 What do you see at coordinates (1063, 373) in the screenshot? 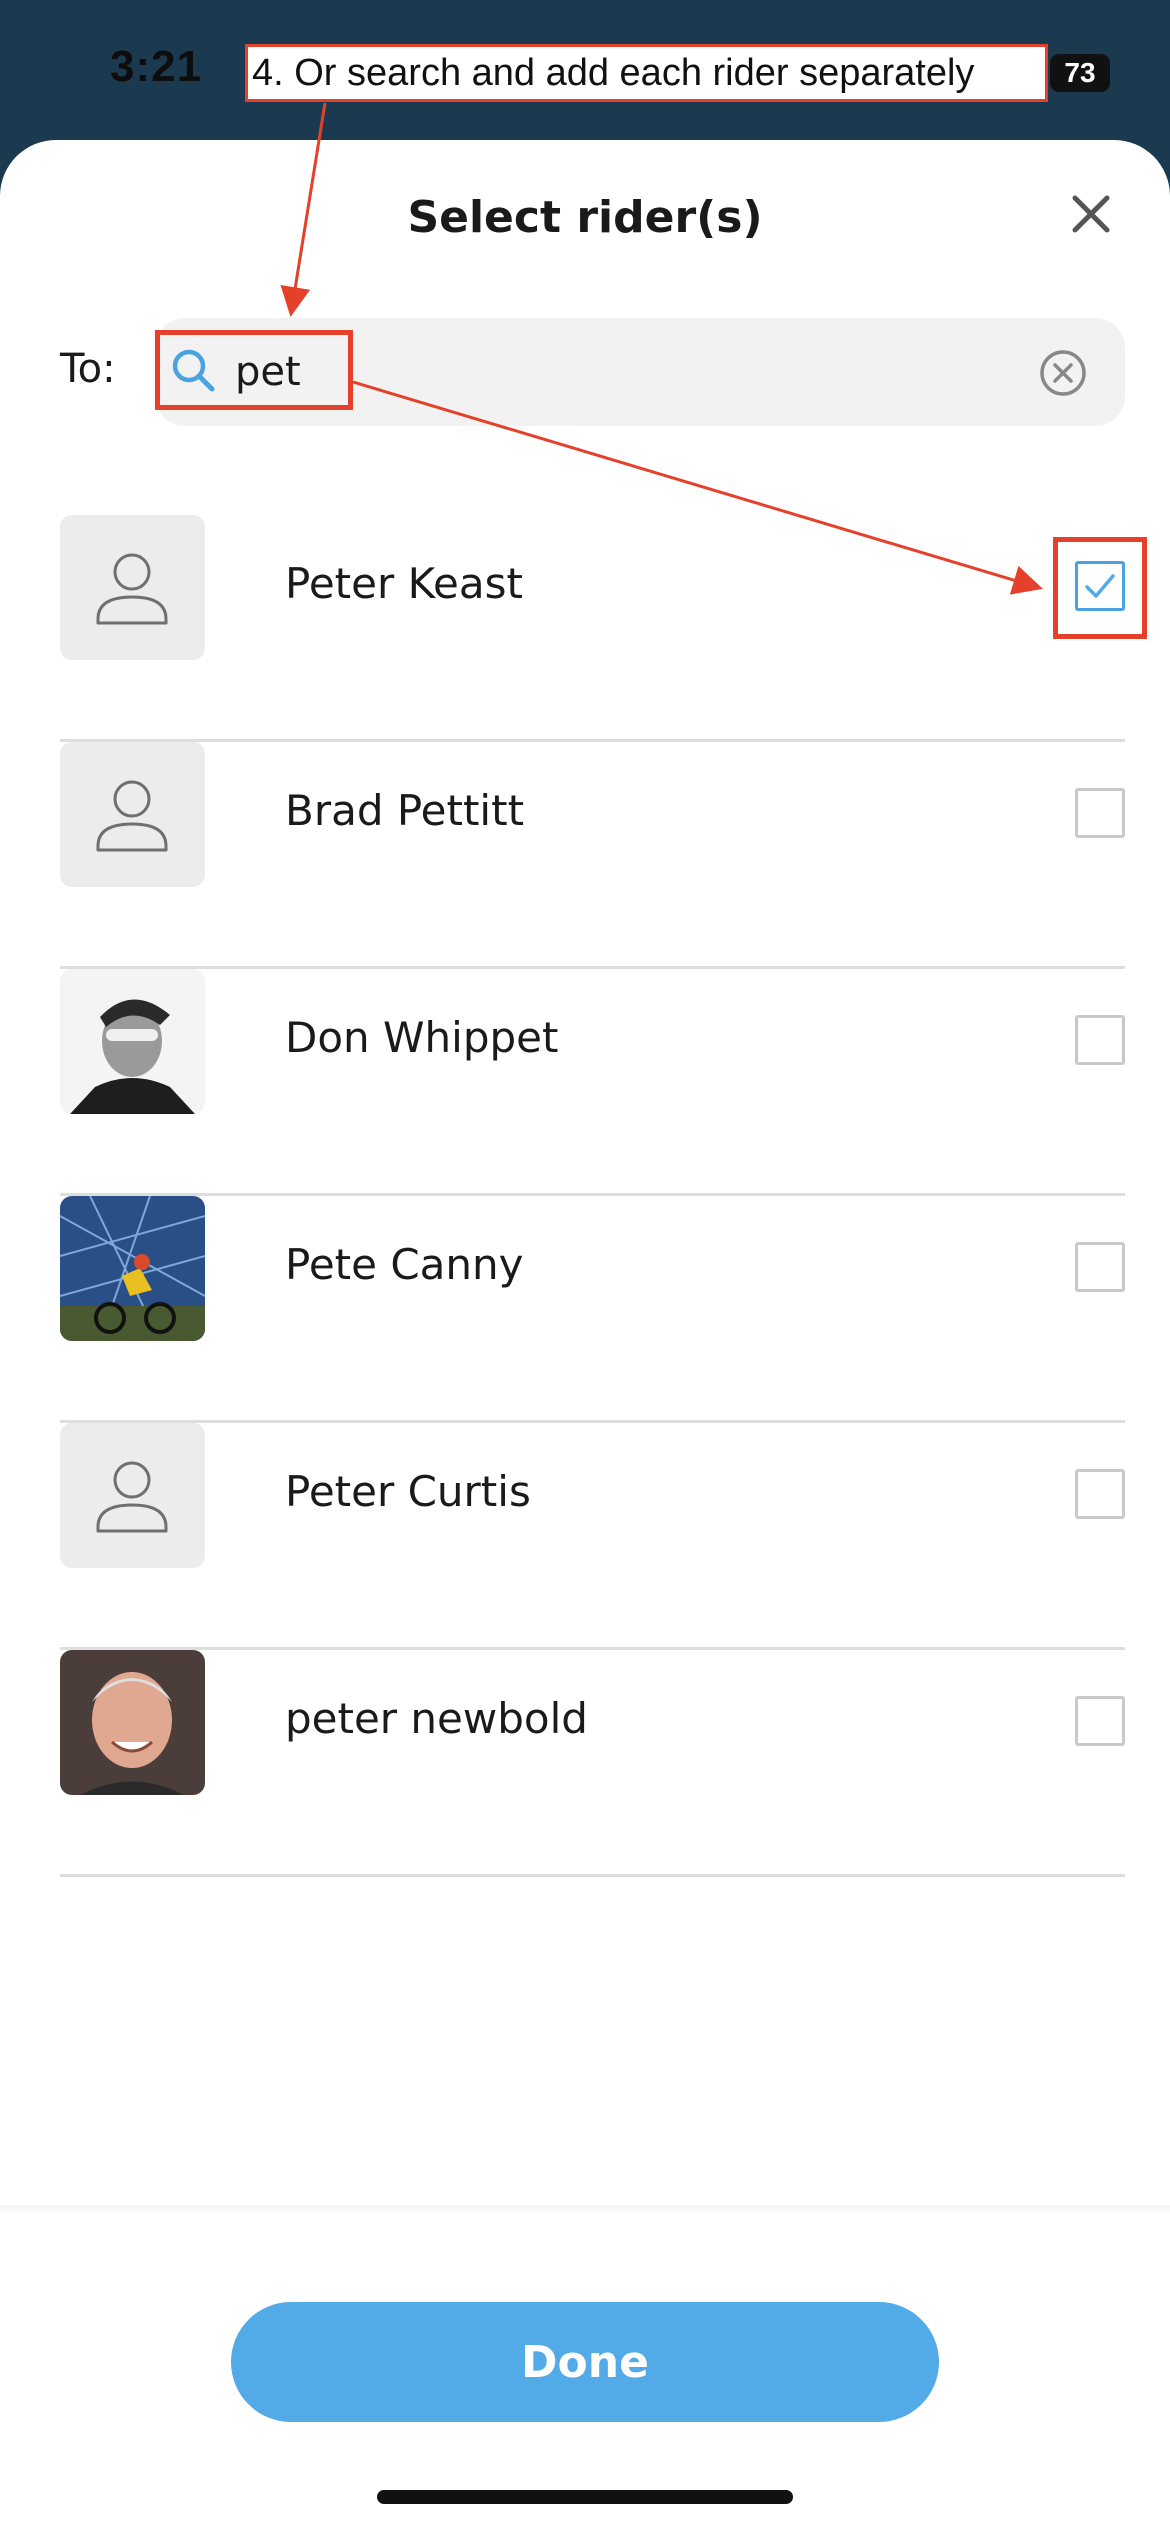
I see `clear-search-icon` at bounding box center [1063, 373].